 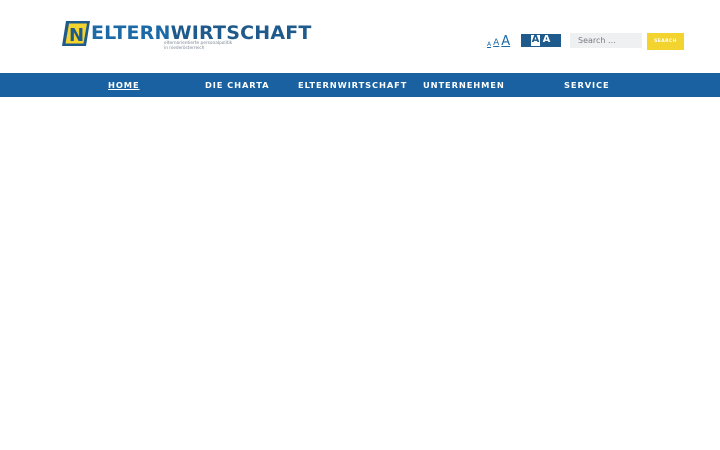 I want to click on font-size-switch: A A A, so click(x=498, y=41).